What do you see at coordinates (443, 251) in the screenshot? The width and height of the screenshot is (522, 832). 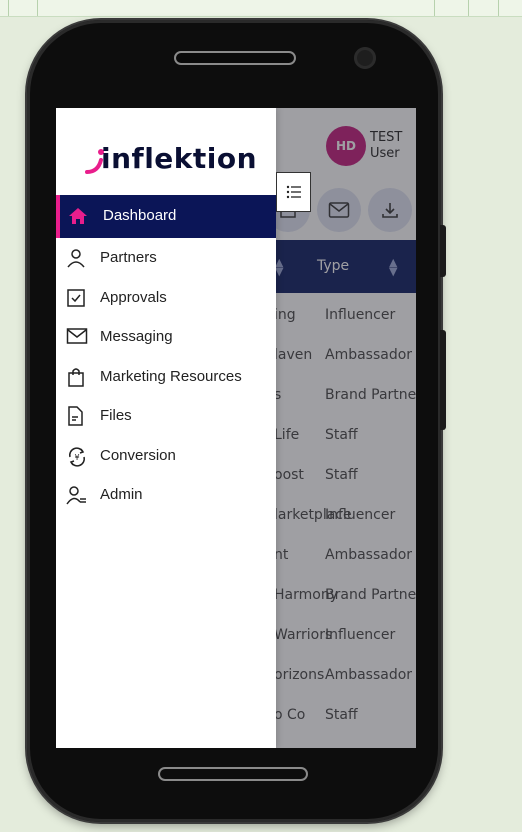 I see `volume-button` at bounding box center [443, 251].